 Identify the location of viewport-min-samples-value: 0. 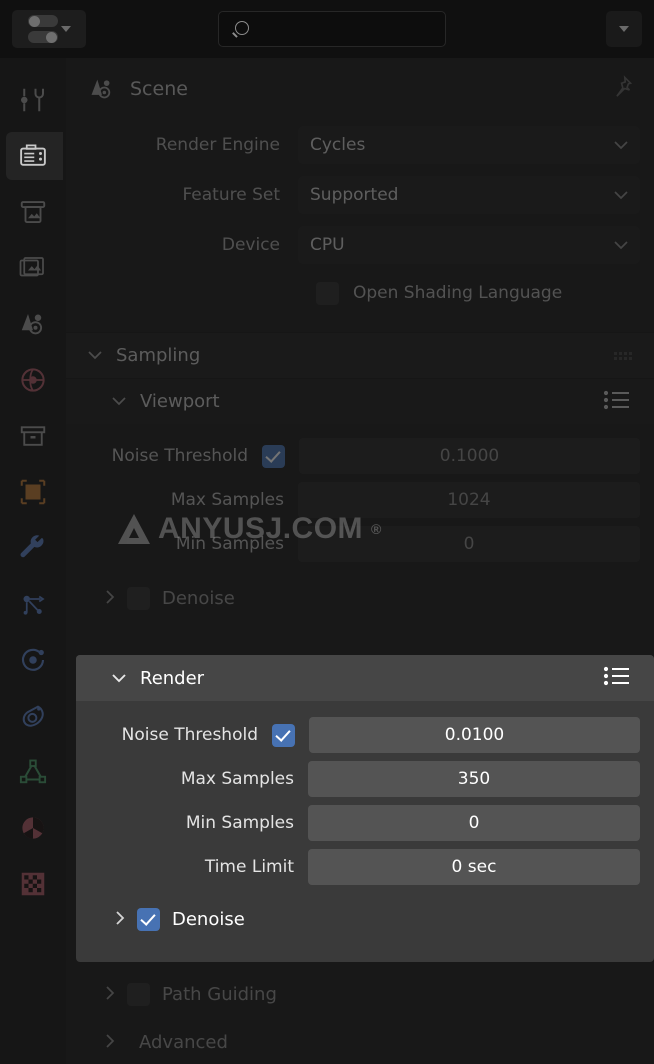
(469, 544).